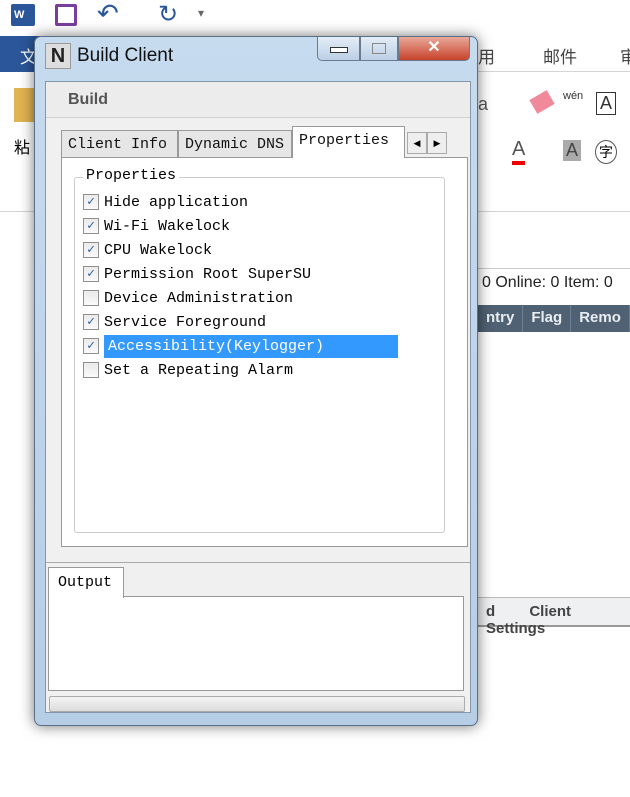 This screenshot has width=630, height=797. I want to click on tab-client-info: Client Info, so click(119, 144).